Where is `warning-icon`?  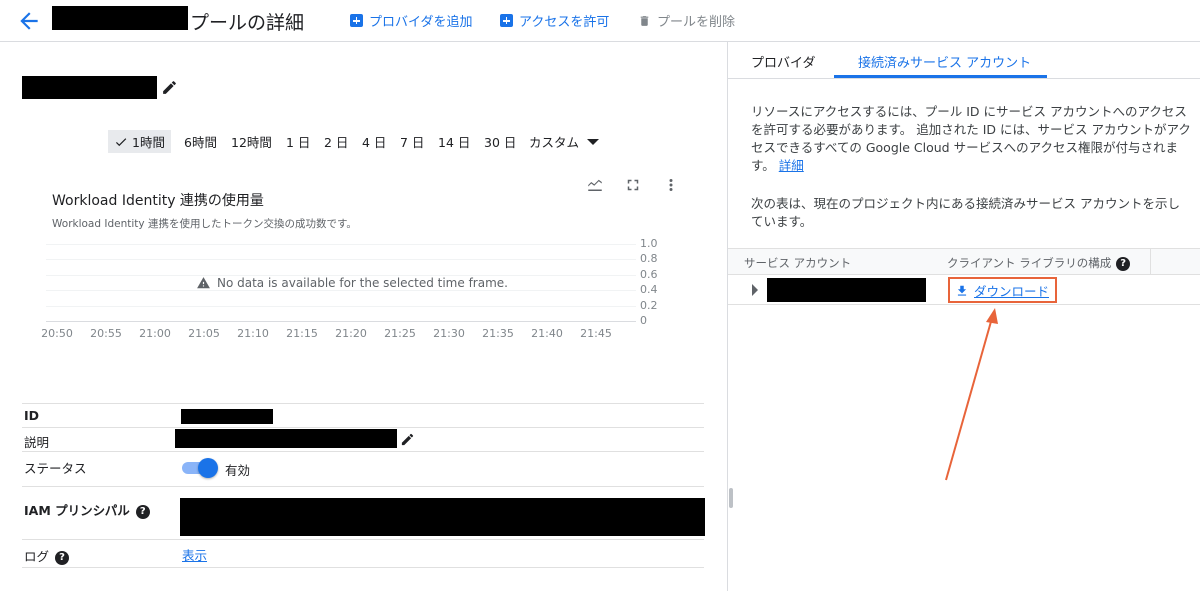
warning-icon is located at coordinates (203, 283).